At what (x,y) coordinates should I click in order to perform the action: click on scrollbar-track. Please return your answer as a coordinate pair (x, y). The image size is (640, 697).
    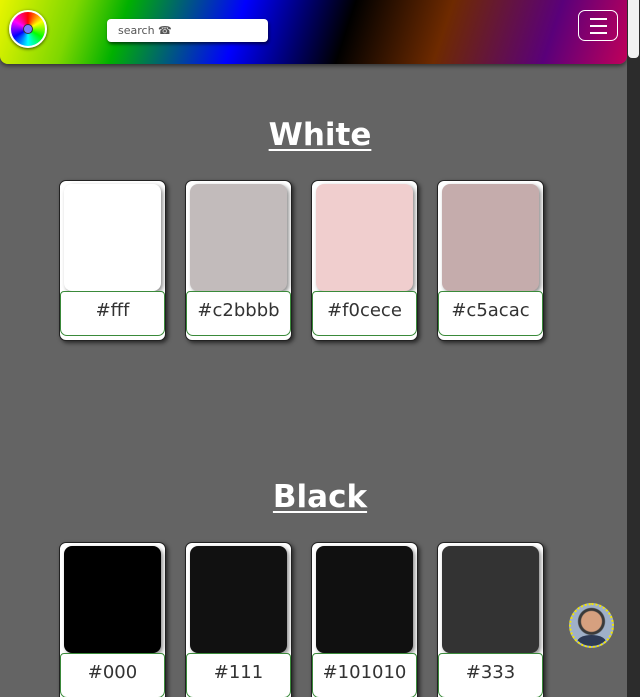
    Looking at the image, I should click on (633, 348).